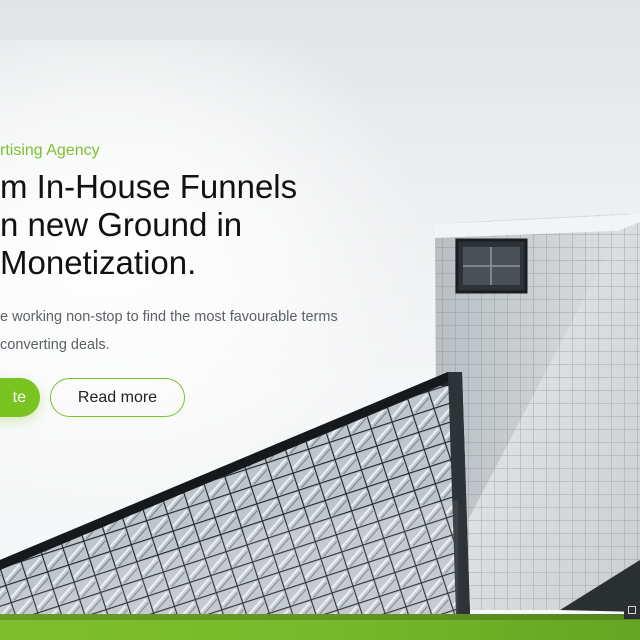  I want to click on footer-strip, so click(320, 627).